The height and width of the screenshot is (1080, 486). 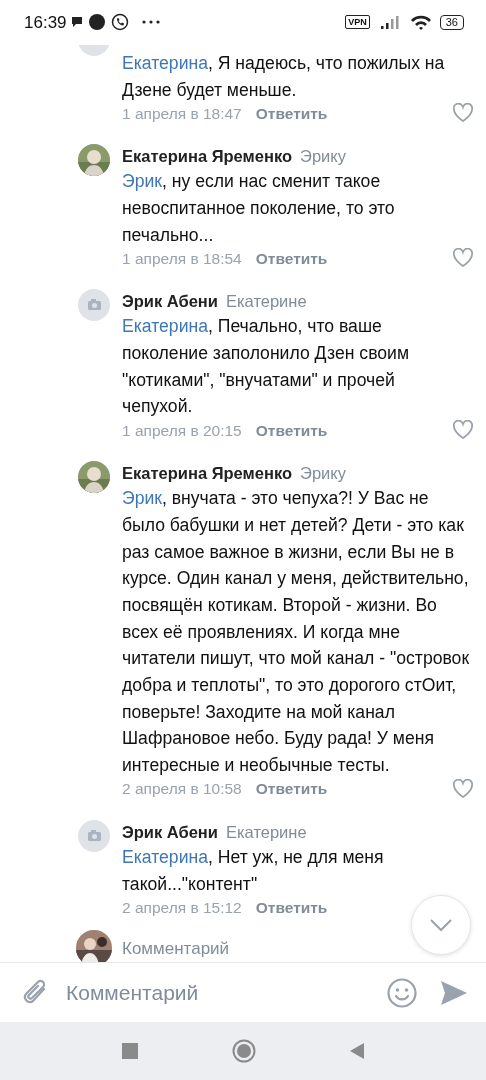 What do you see at coordinates (45, 22) in the screenshot?
I see `clock: 16:39` at bounding box center [45, 22].